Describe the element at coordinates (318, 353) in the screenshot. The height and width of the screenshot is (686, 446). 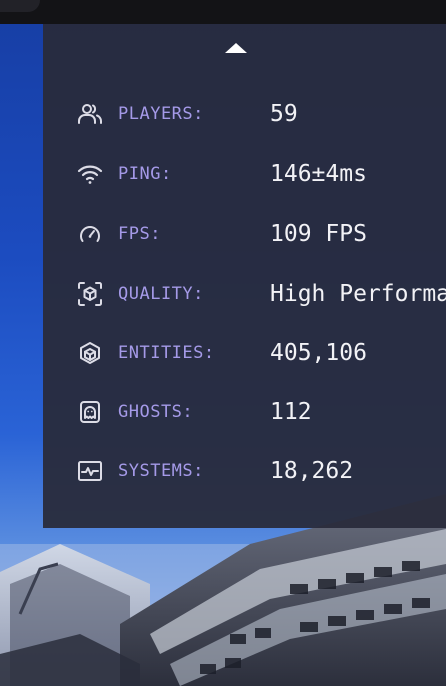
I see `stat-value: 405,106` at that location.